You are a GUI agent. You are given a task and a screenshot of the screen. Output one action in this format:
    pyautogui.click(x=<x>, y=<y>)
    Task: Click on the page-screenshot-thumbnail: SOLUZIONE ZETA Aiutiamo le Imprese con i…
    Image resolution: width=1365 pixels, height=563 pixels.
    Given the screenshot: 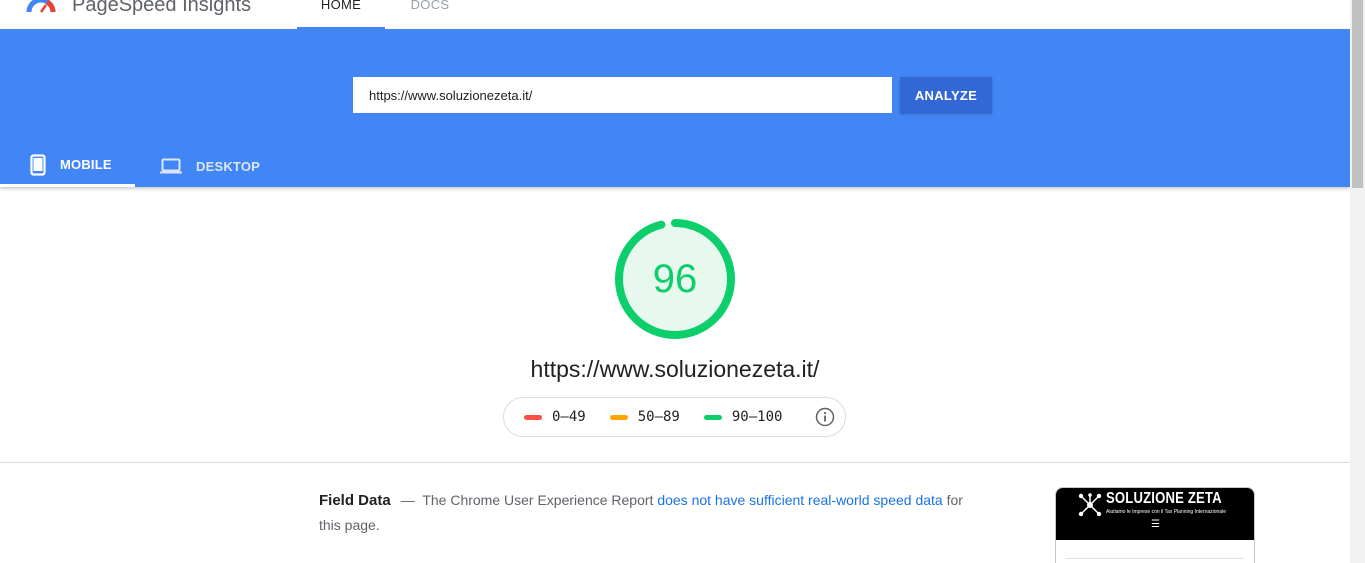 What is the action you would take?
    pyautogui.click(x=1155, y=525)
    